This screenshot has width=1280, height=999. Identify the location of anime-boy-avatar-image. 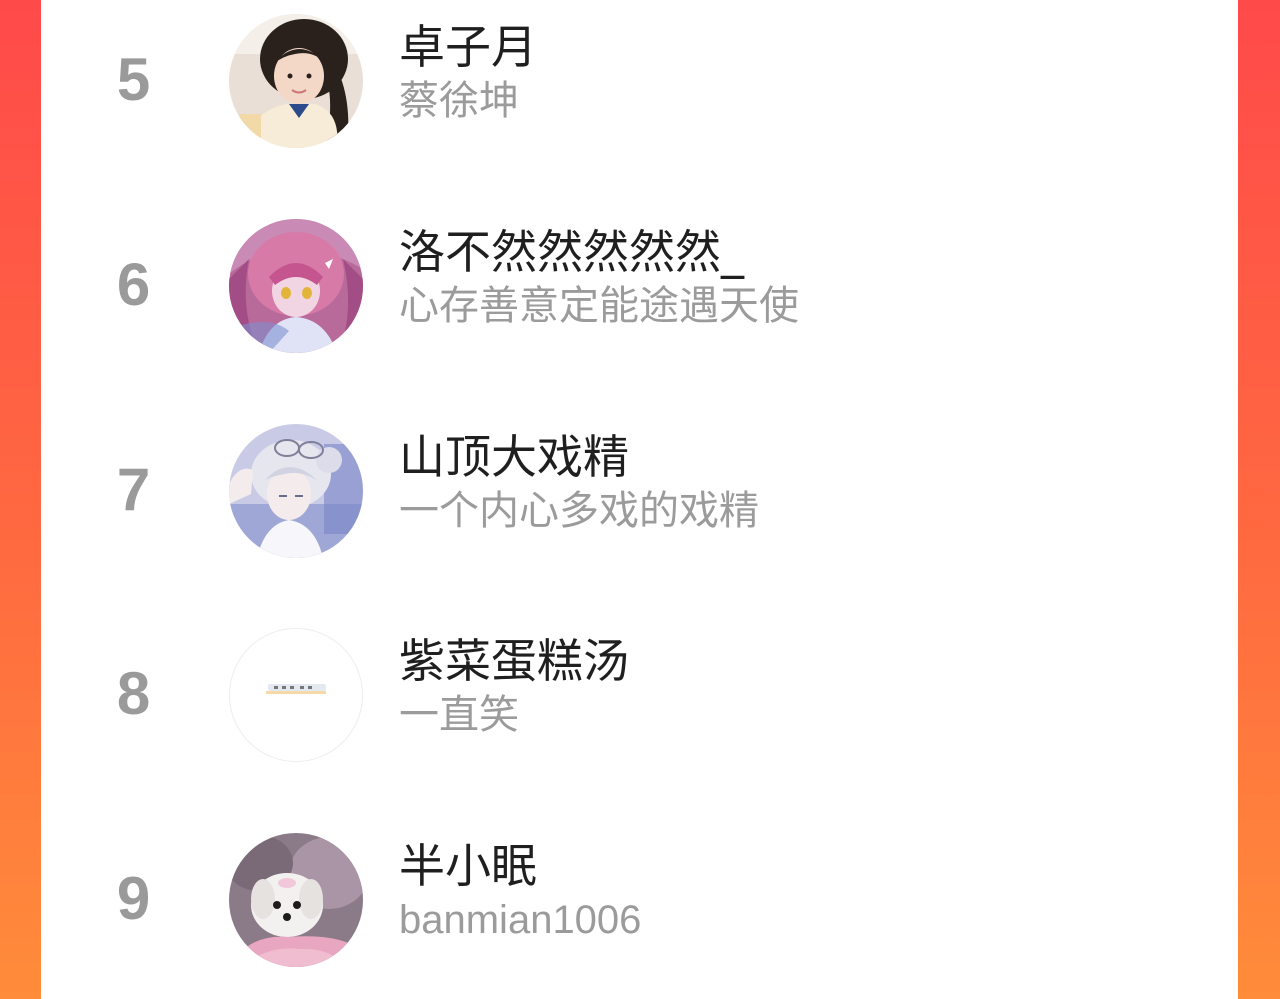
(296, 491).